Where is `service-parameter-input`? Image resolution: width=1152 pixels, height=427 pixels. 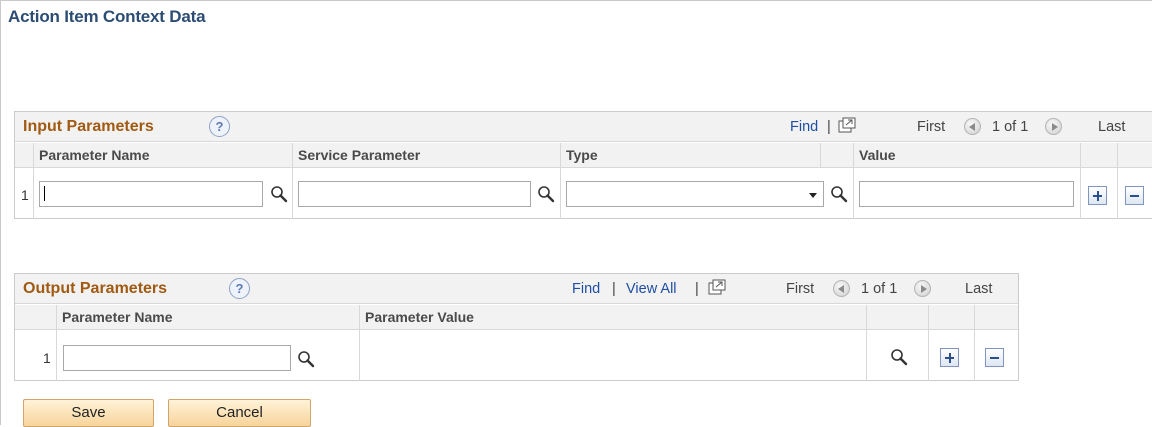 service-parameter-input is located at coordinates (414, 194).